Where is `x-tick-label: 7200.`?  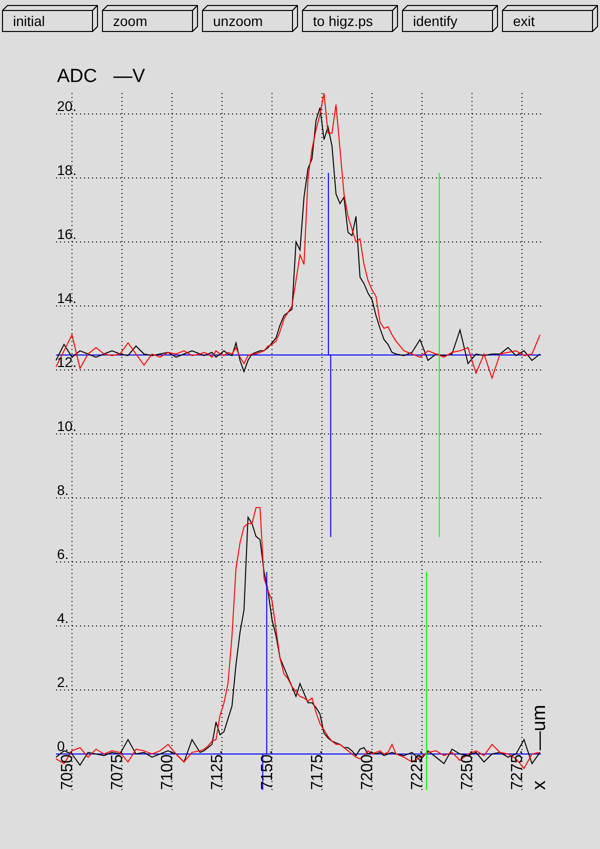
x-tick-label: 7200. is located at coordinates (367, 770).